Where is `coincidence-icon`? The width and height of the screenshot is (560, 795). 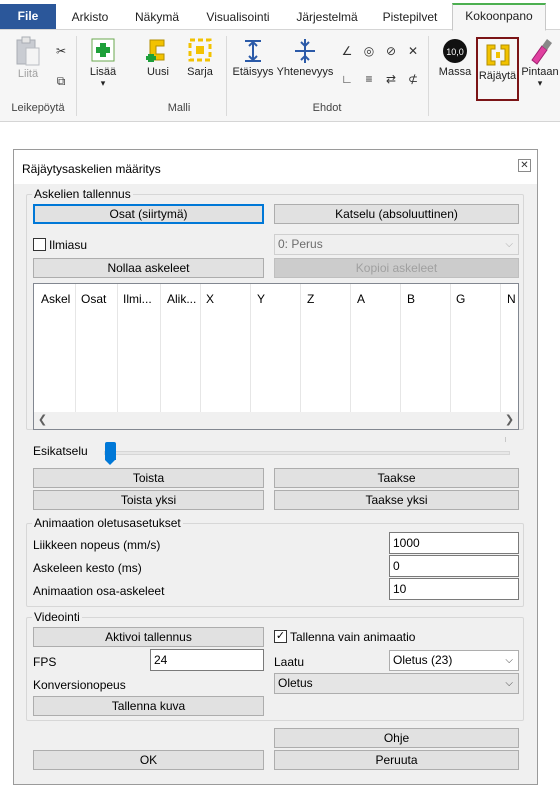
coincidence-icon is located at coordinates (305, 51).